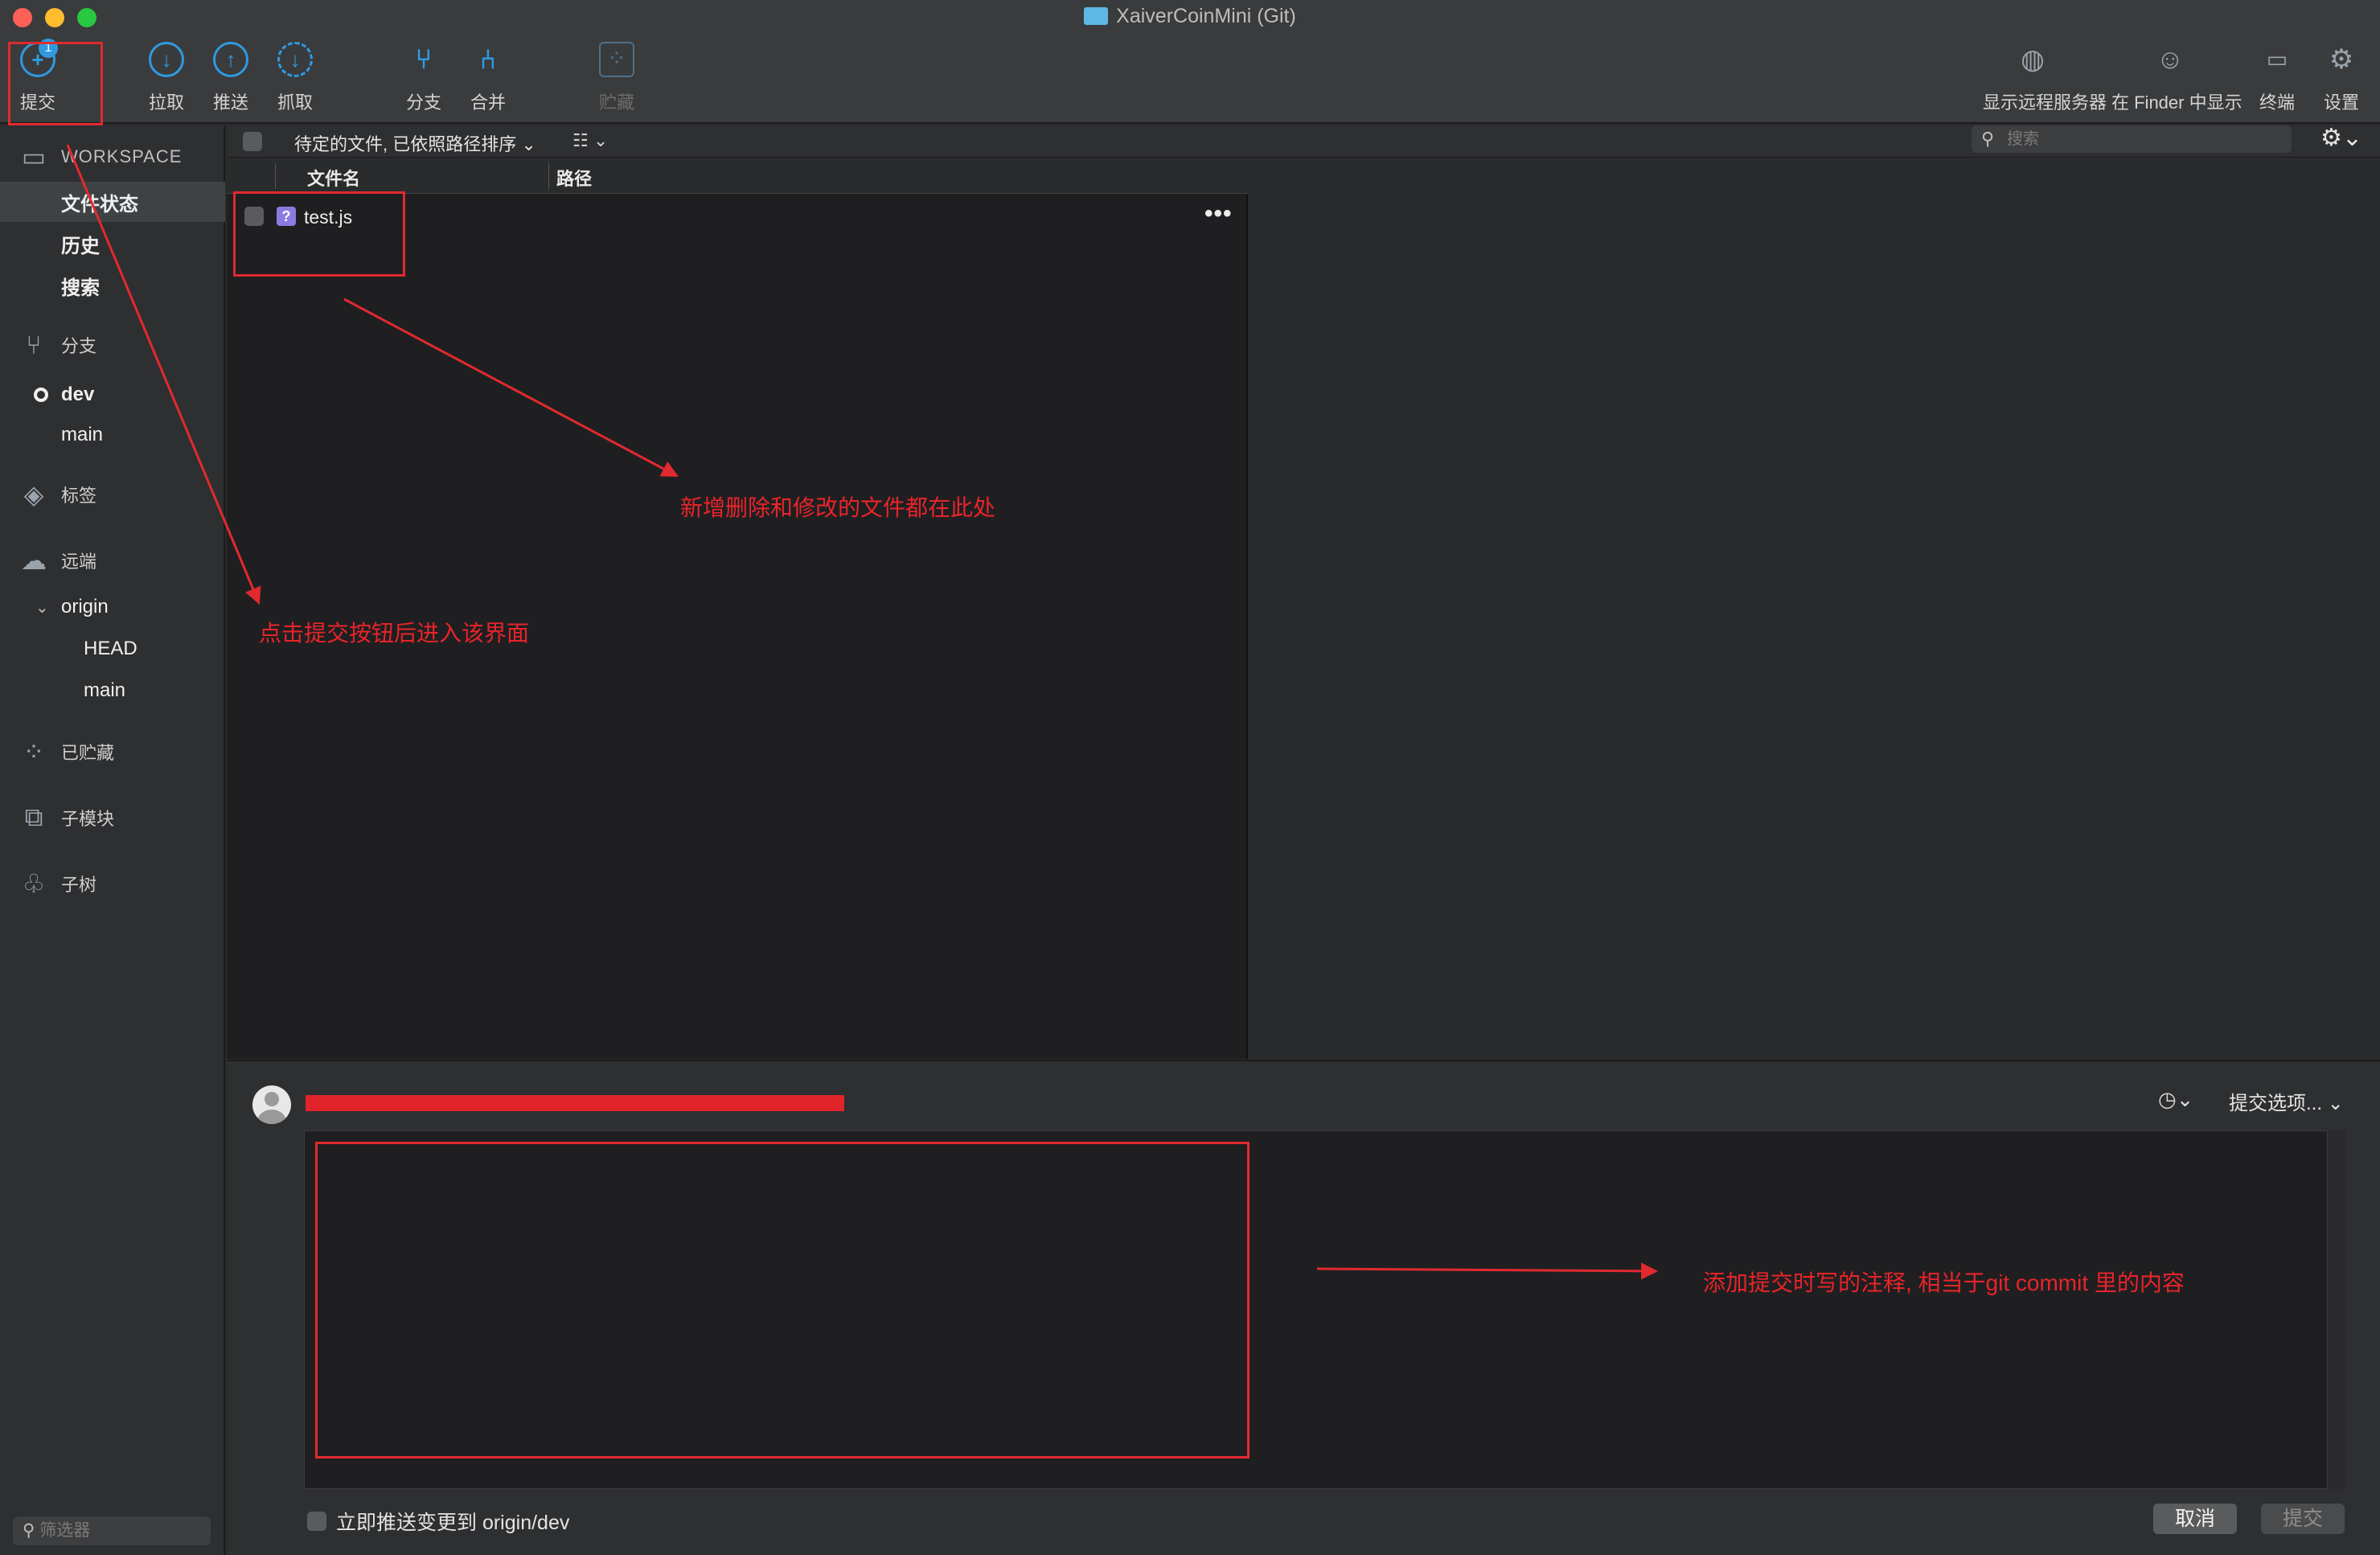 The width and height of the screenshot is (2380, 1555). I want to click on gear-icon: ⚙, so click(2341, 59).